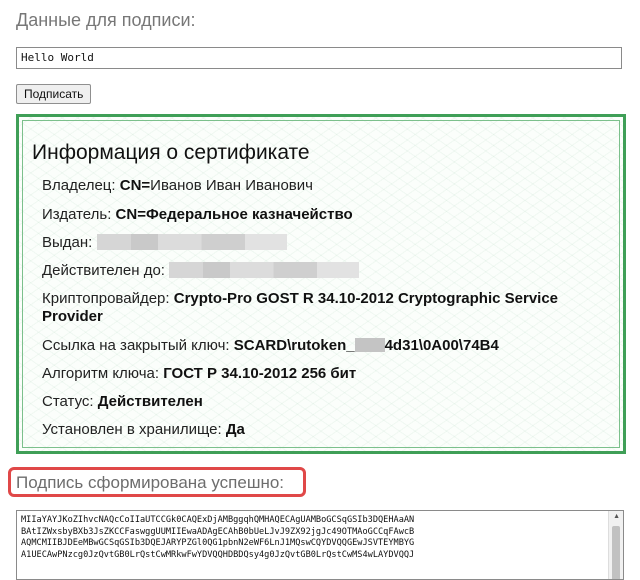 The width and height of the screenshot is (640, 580). I want to click on issuer-label: Издатель:, so click(77, 214).